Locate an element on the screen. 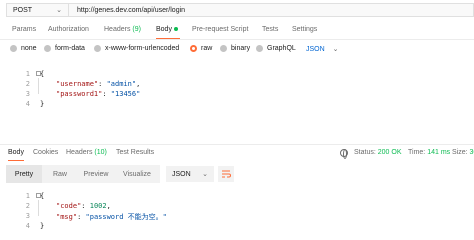 The height and width of the screenshot is (240, 474). view-pretty-label: Pretty is located at coordinates (24, 174).